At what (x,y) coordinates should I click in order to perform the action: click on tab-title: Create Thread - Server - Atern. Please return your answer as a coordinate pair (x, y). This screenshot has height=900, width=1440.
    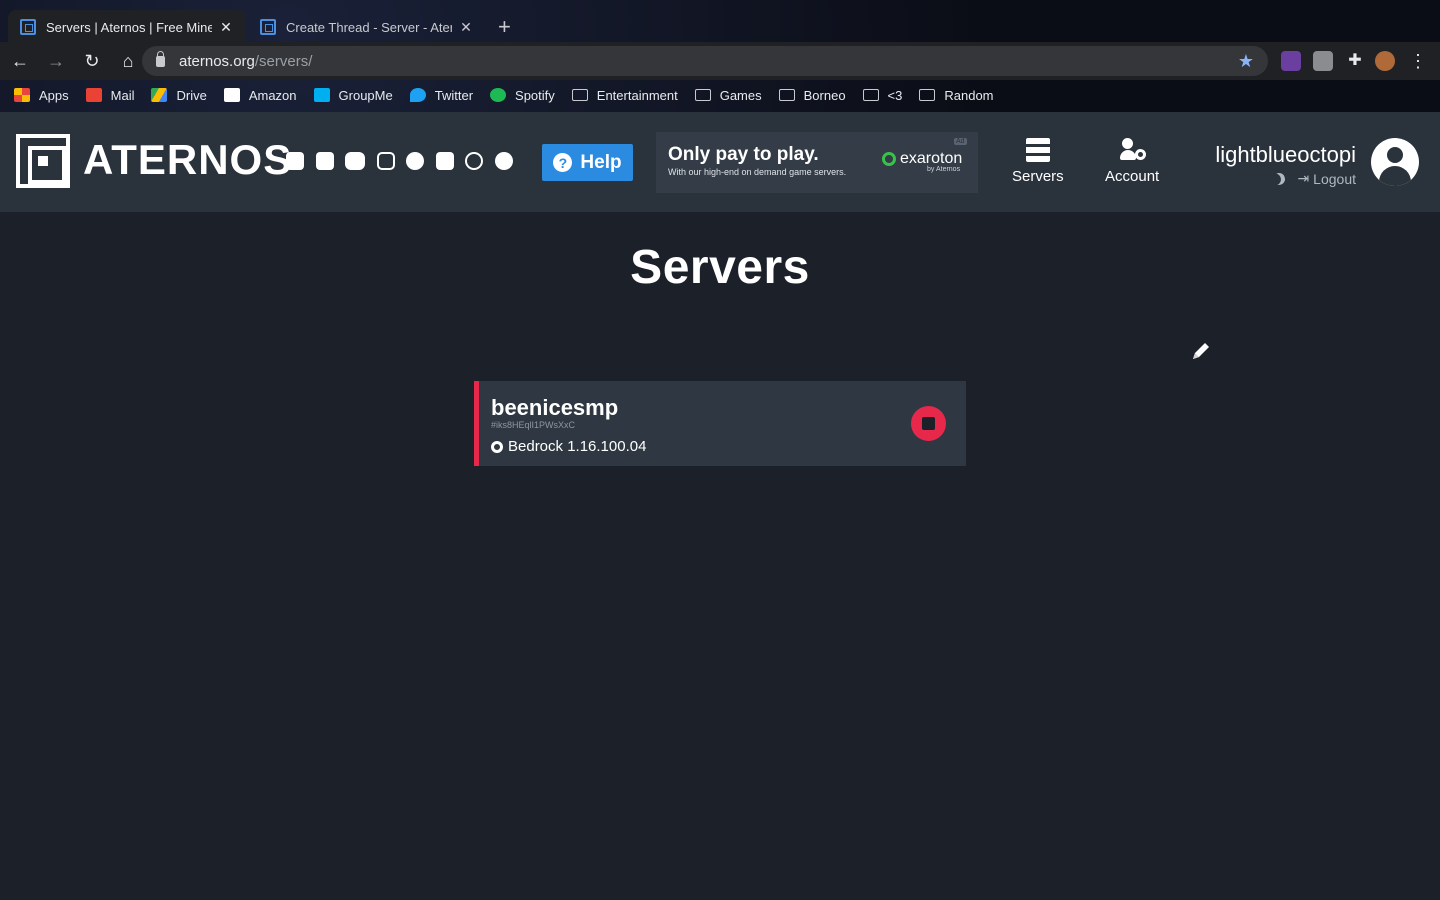
    Looking at the image, I should click on (369, 27).